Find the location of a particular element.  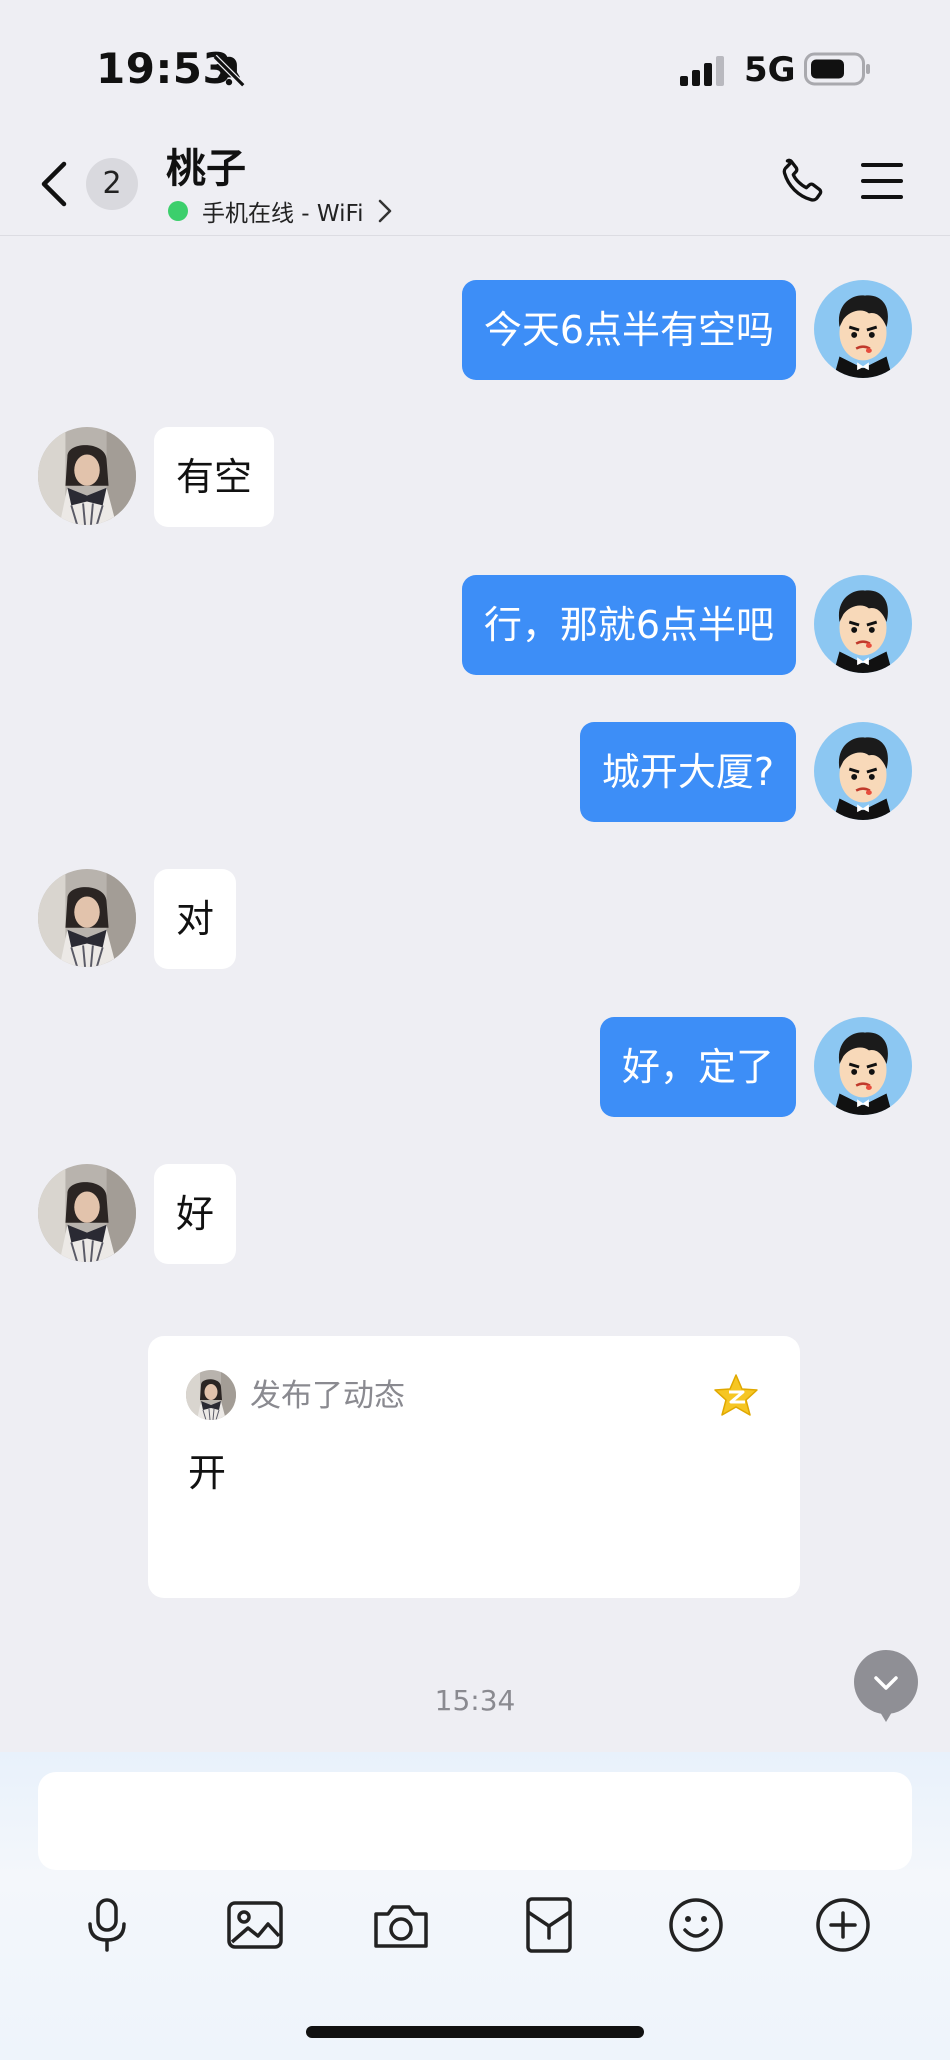

emoji-icon is located at coordinates (696, 1925).